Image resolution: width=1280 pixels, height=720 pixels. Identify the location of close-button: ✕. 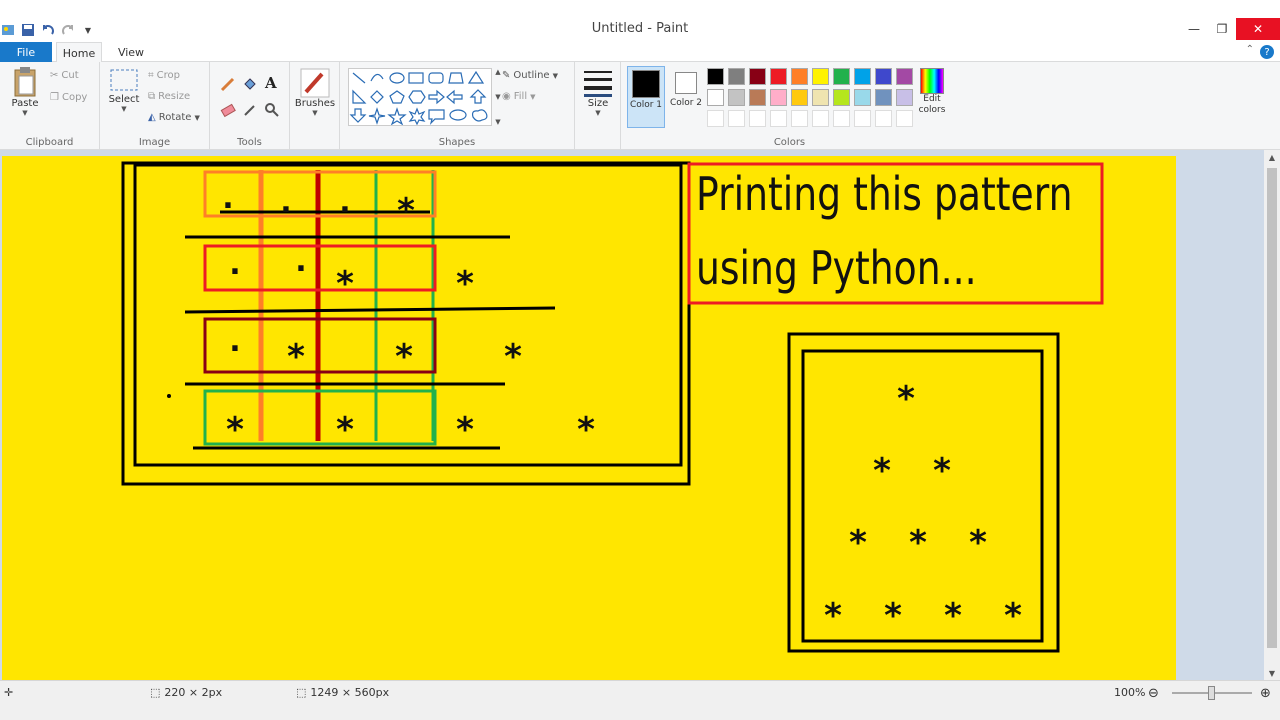
(1258, 29).